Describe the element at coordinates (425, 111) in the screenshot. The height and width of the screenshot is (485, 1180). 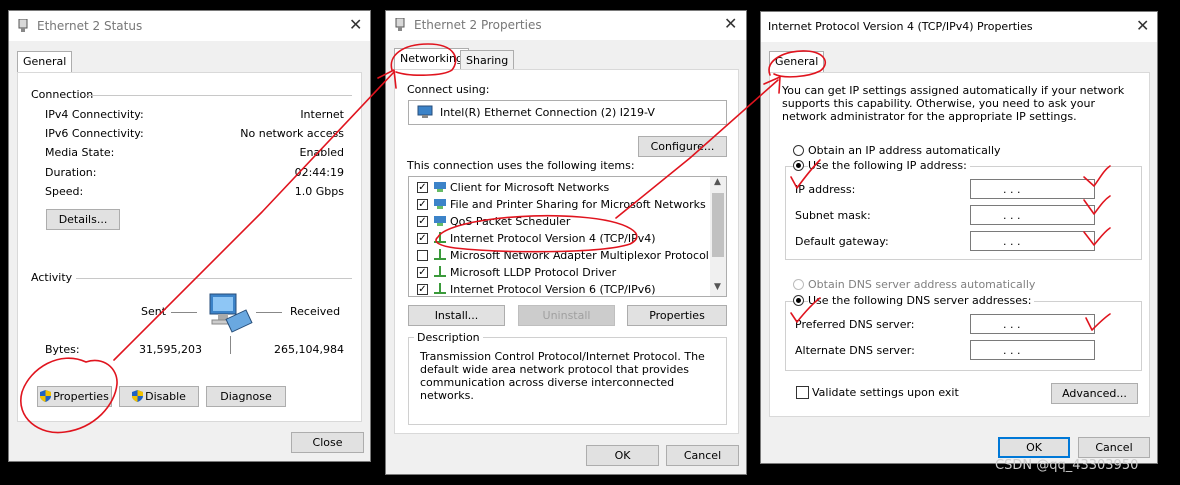
I see `network-adapter-icon` at that location.